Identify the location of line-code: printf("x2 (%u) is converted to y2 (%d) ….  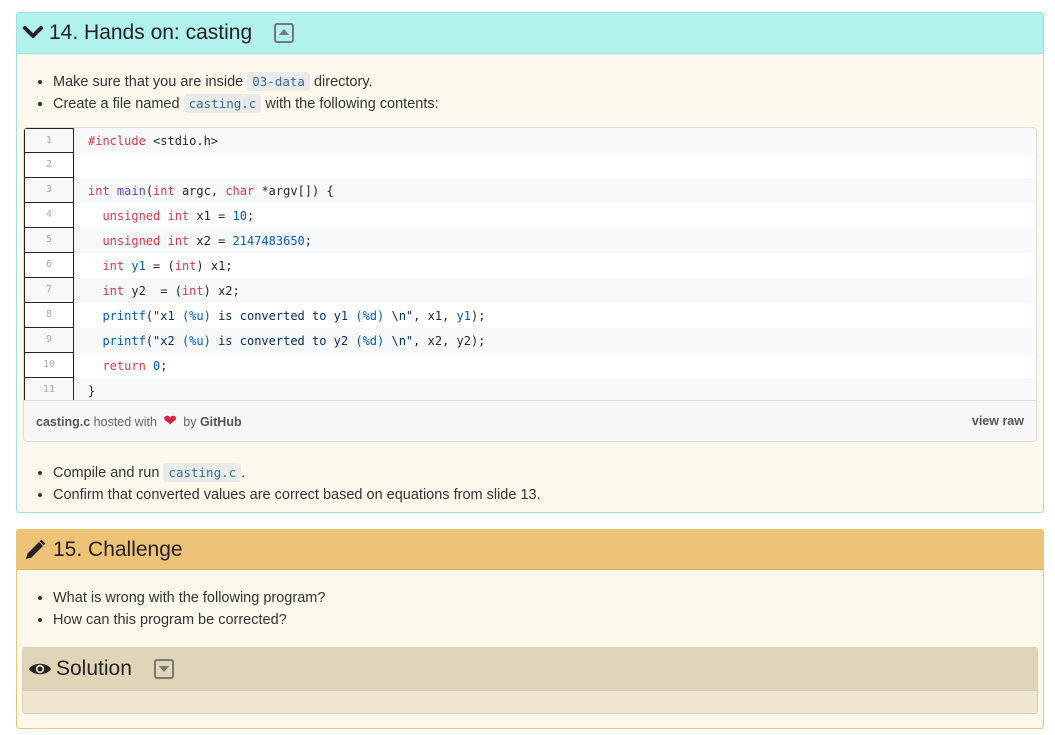
(294, 340).